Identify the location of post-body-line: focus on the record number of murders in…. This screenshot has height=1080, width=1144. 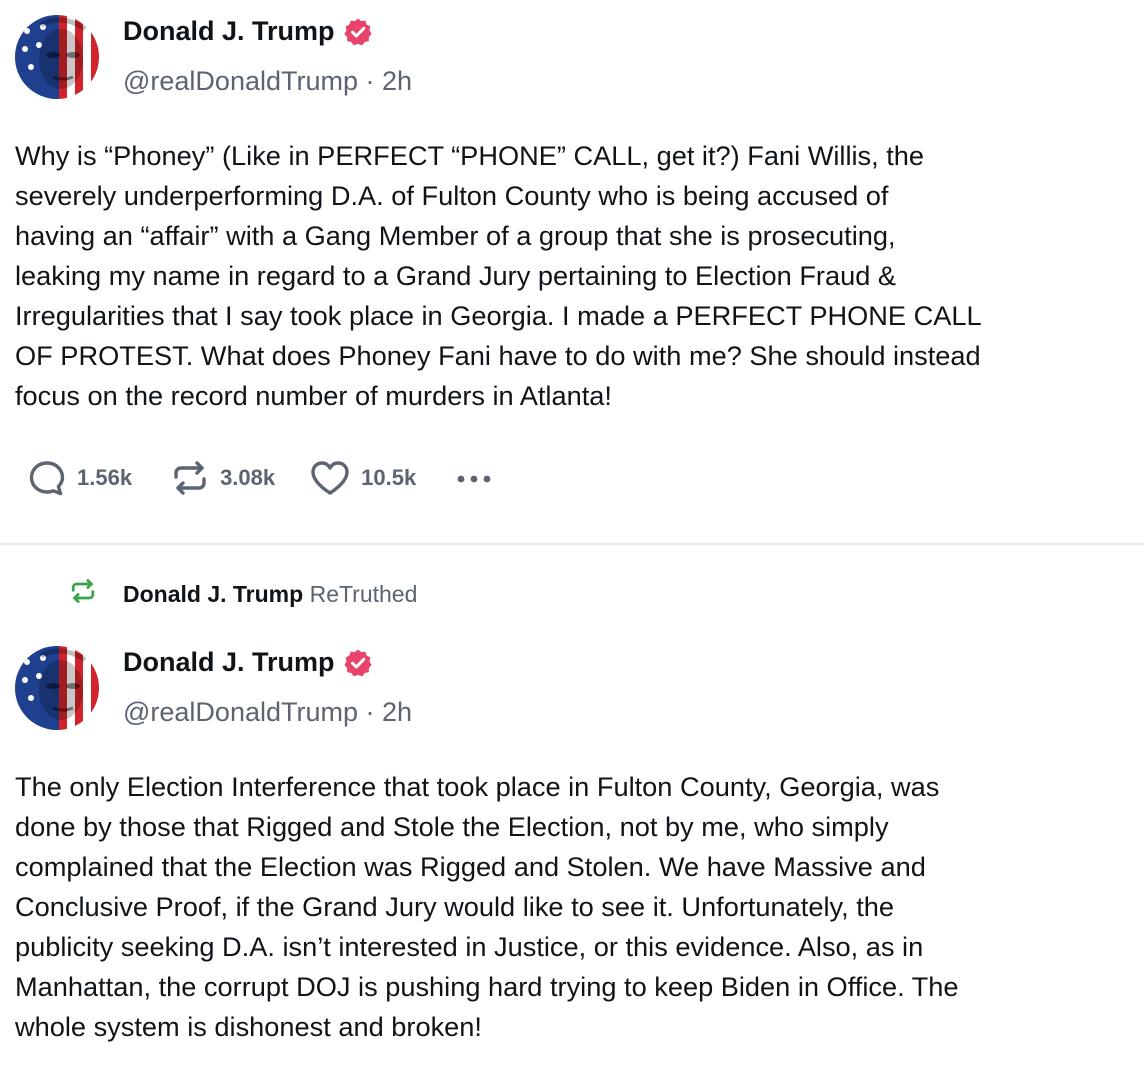
(313, 395).